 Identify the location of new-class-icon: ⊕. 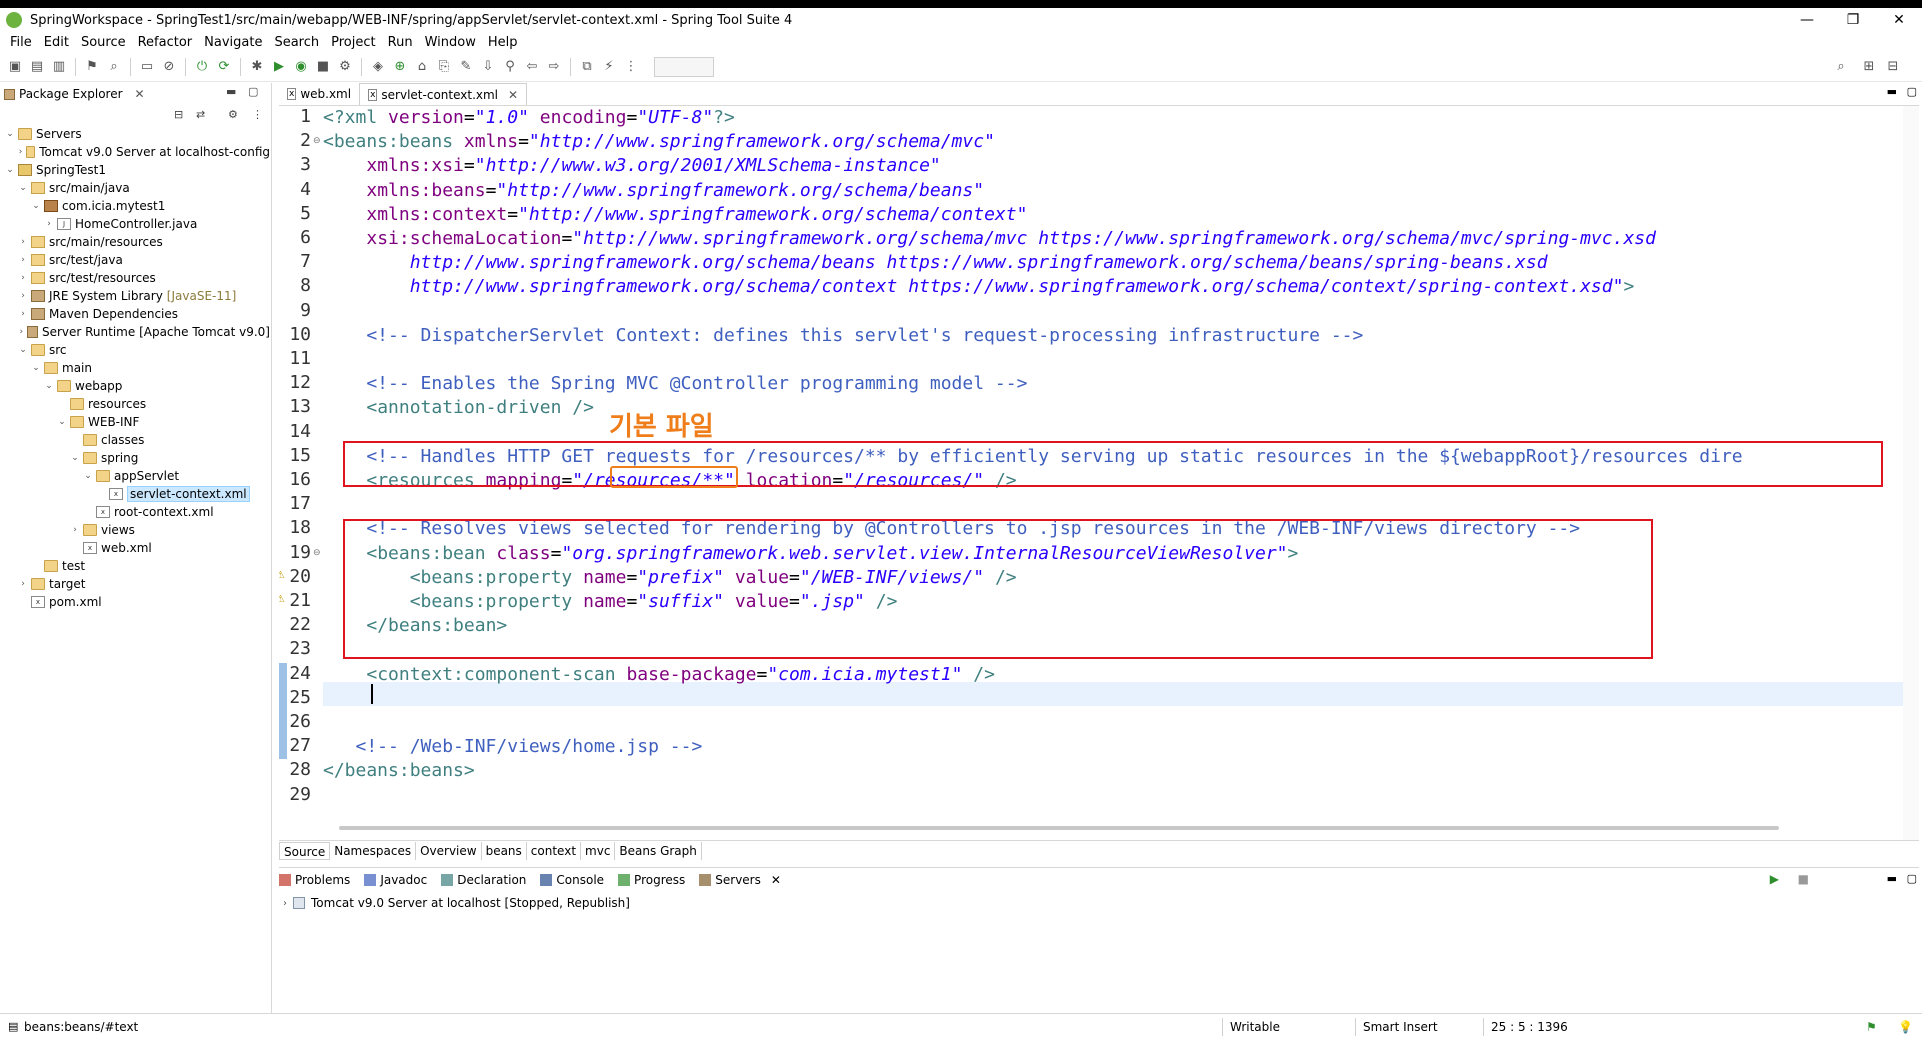
(400, 67).